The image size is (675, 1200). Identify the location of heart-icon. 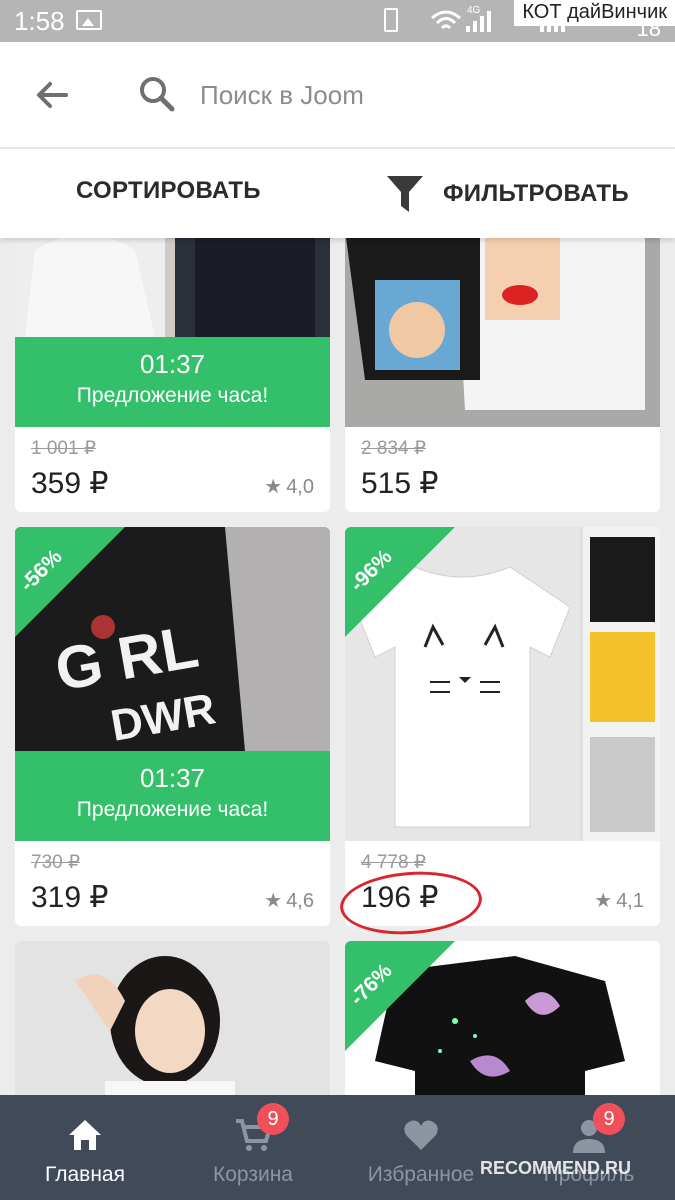
(421, 1135).